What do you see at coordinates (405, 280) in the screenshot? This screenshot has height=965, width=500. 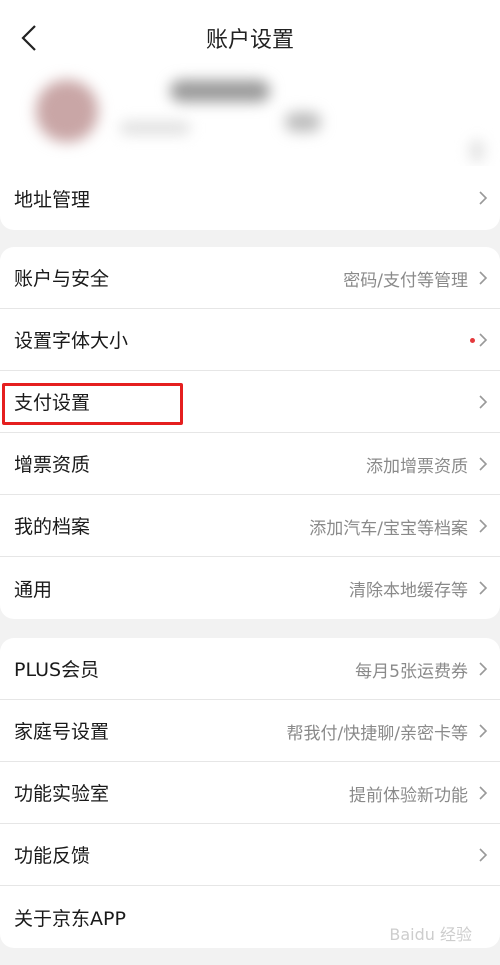 I see `row-subtitle: 密码/支付等管理` at bounding box center [405, 280].